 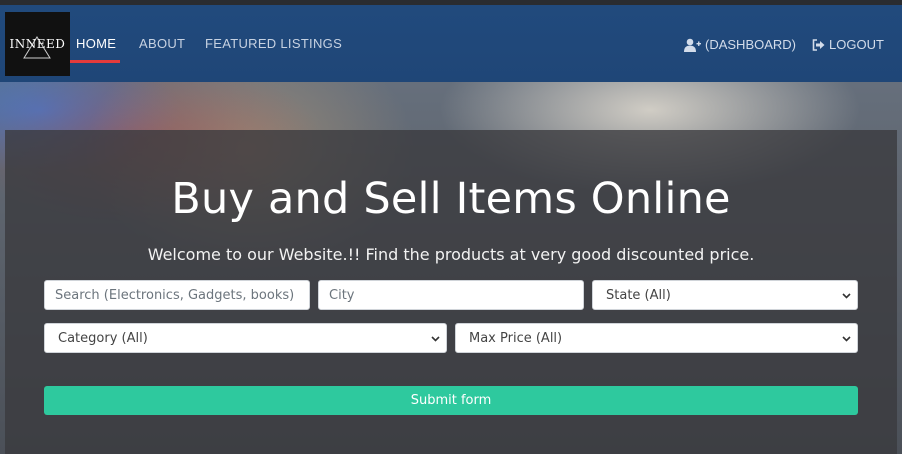 I want to click on nav-active-indicator, so click(x=95, y=61).